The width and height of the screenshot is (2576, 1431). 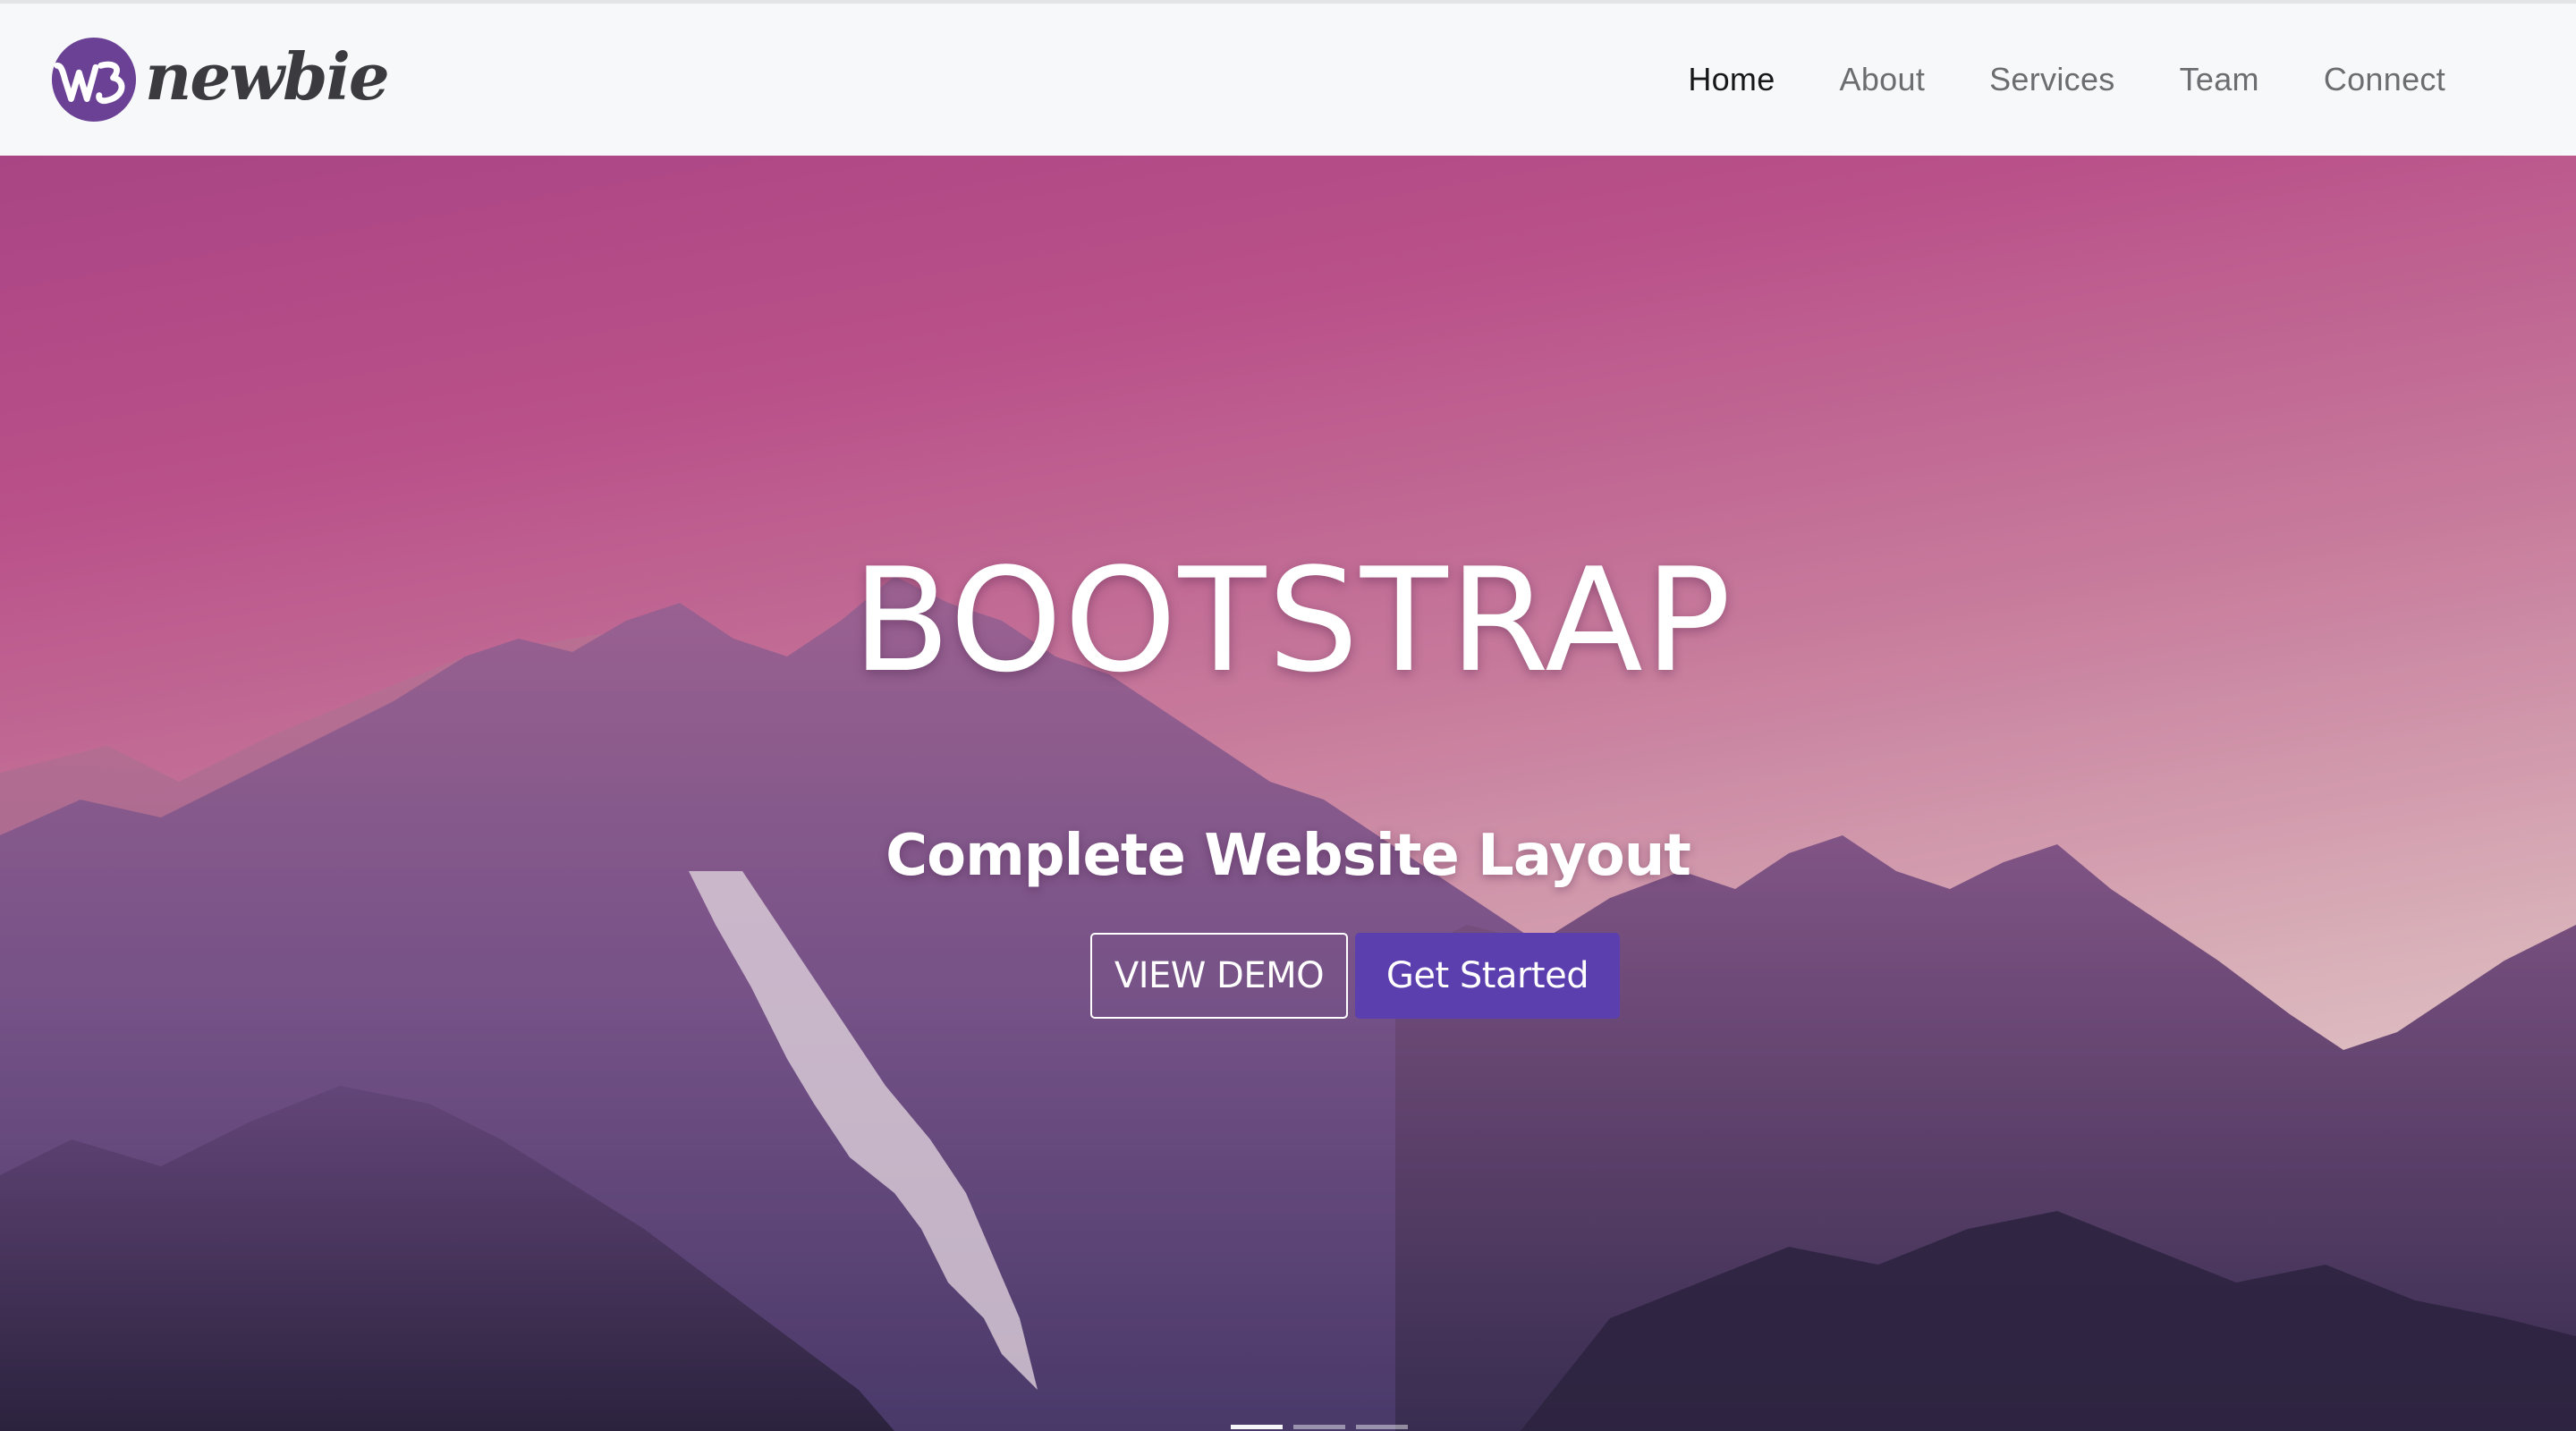 What do you see at coordinates (1288, 857) in the screenshot?
I see `hero-subtitle: Complete Website Layout` at bounding box center [1288, 857].